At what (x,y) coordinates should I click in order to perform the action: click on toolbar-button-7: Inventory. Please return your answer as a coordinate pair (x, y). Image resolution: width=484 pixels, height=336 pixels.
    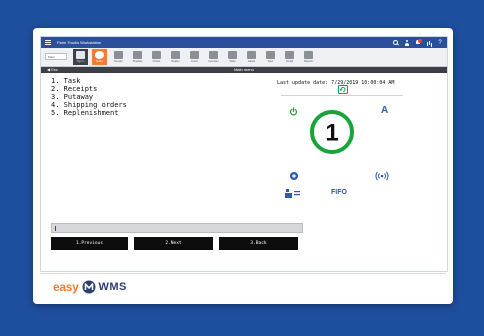
    Looking at the image, I should click on (213, 57).